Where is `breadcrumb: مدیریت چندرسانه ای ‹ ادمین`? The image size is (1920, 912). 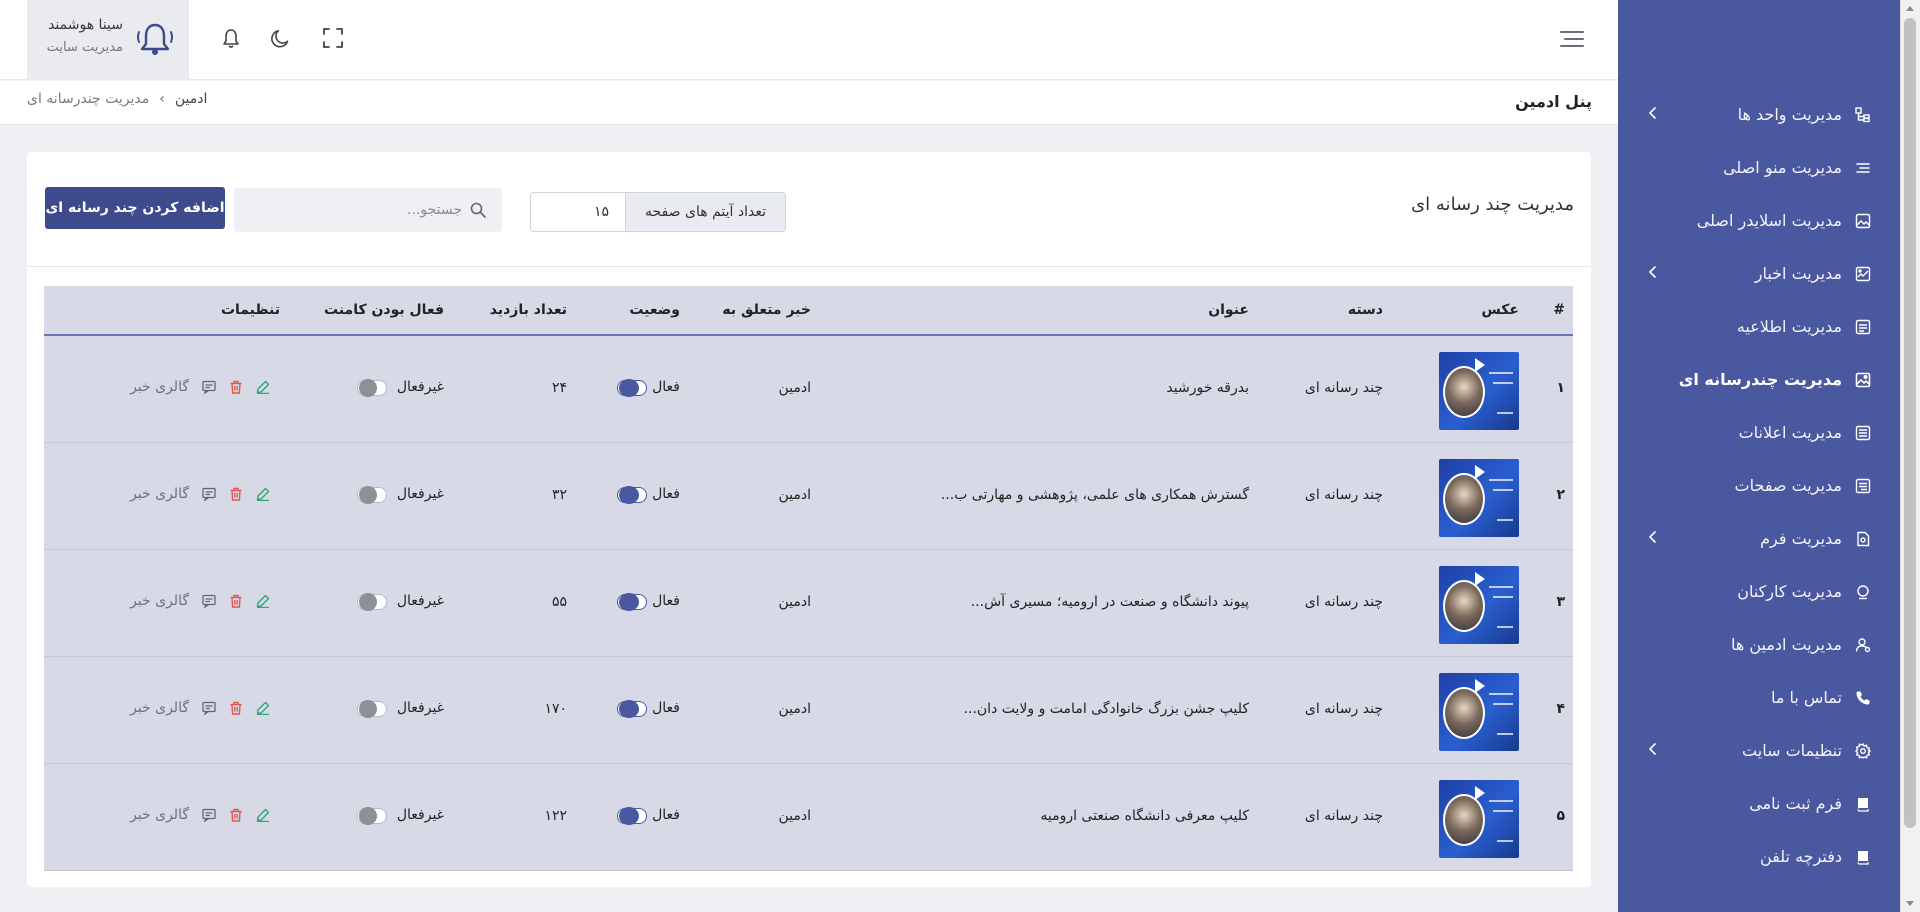 breadcrumb: مدیریت چندرسانه ای ‹ ادمین is located at coordinates (117, 99).